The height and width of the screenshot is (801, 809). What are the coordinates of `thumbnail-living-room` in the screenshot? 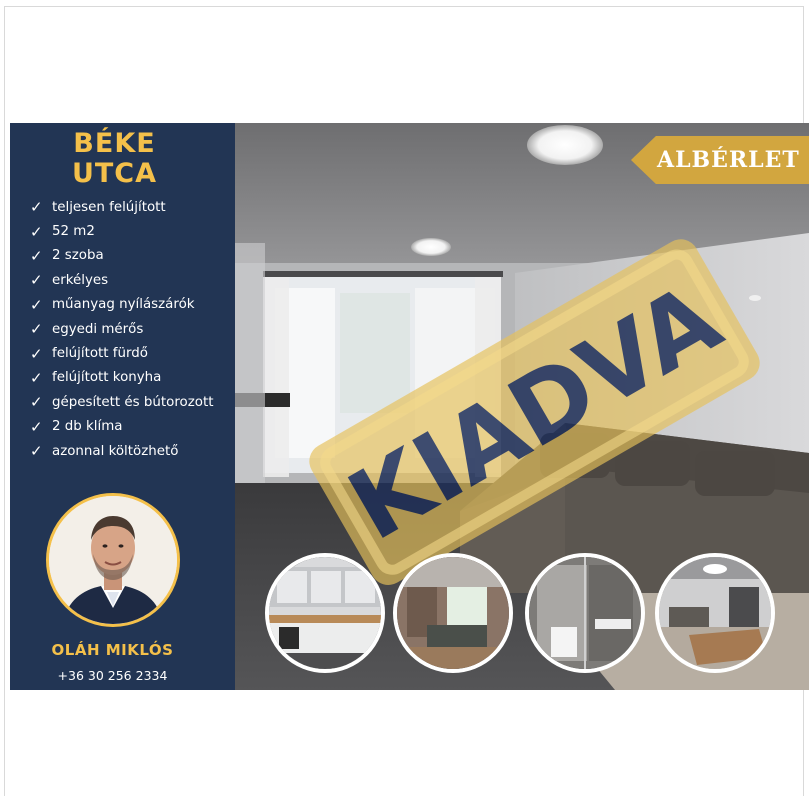 It's located at (715, 613).